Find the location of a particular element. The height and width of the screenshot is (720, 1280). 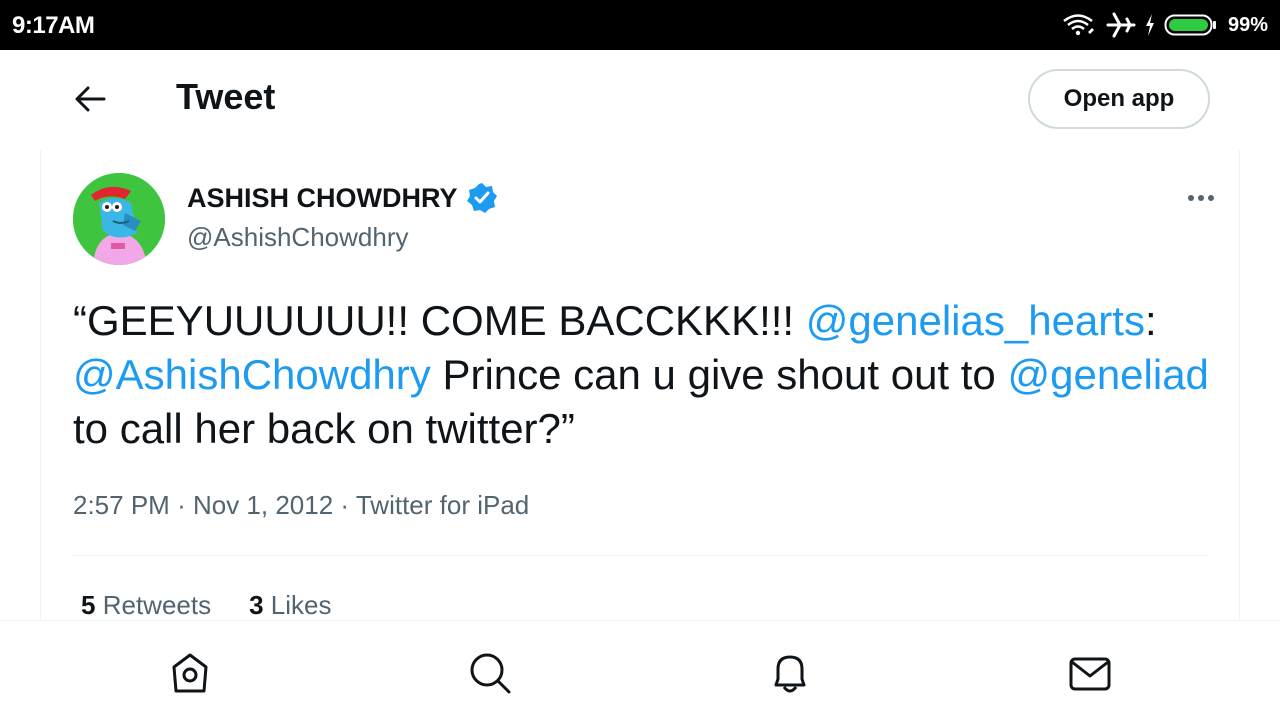

messages-icon is located at coordinates (1090, 674).